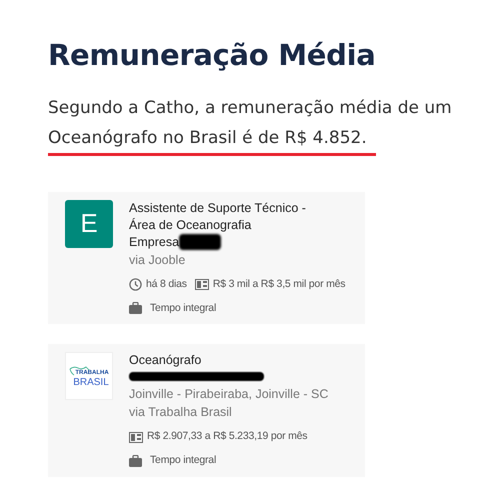 Image resolution: width=500 pixels, height=500 pixels. I want to click on job-location: Joinville - Pirabeiraba, Joinville - SC, so click(229, 395).